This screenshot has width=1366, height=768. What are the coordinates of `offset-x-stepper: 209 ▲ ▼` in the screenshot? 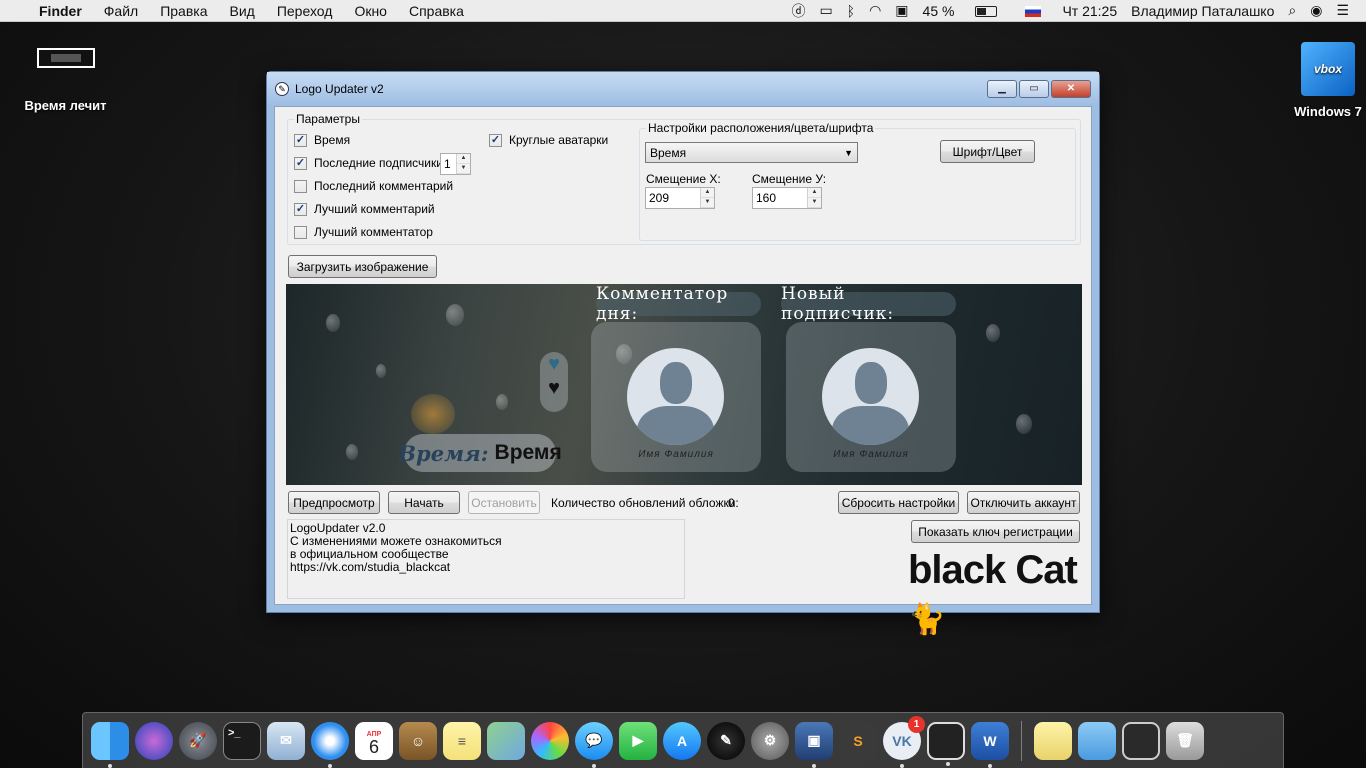 It's located at (680, 198).